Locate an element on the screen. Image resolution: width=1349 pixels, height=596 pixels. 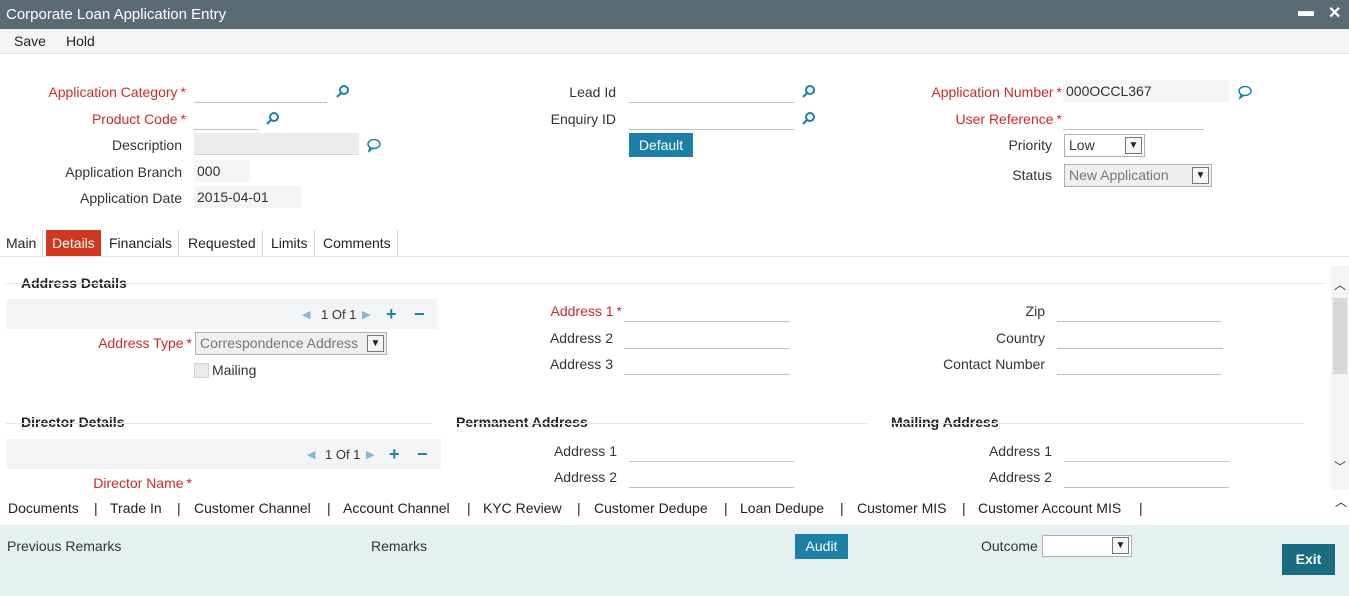
tab-limits: Limits is located at coordinates (290, 243).